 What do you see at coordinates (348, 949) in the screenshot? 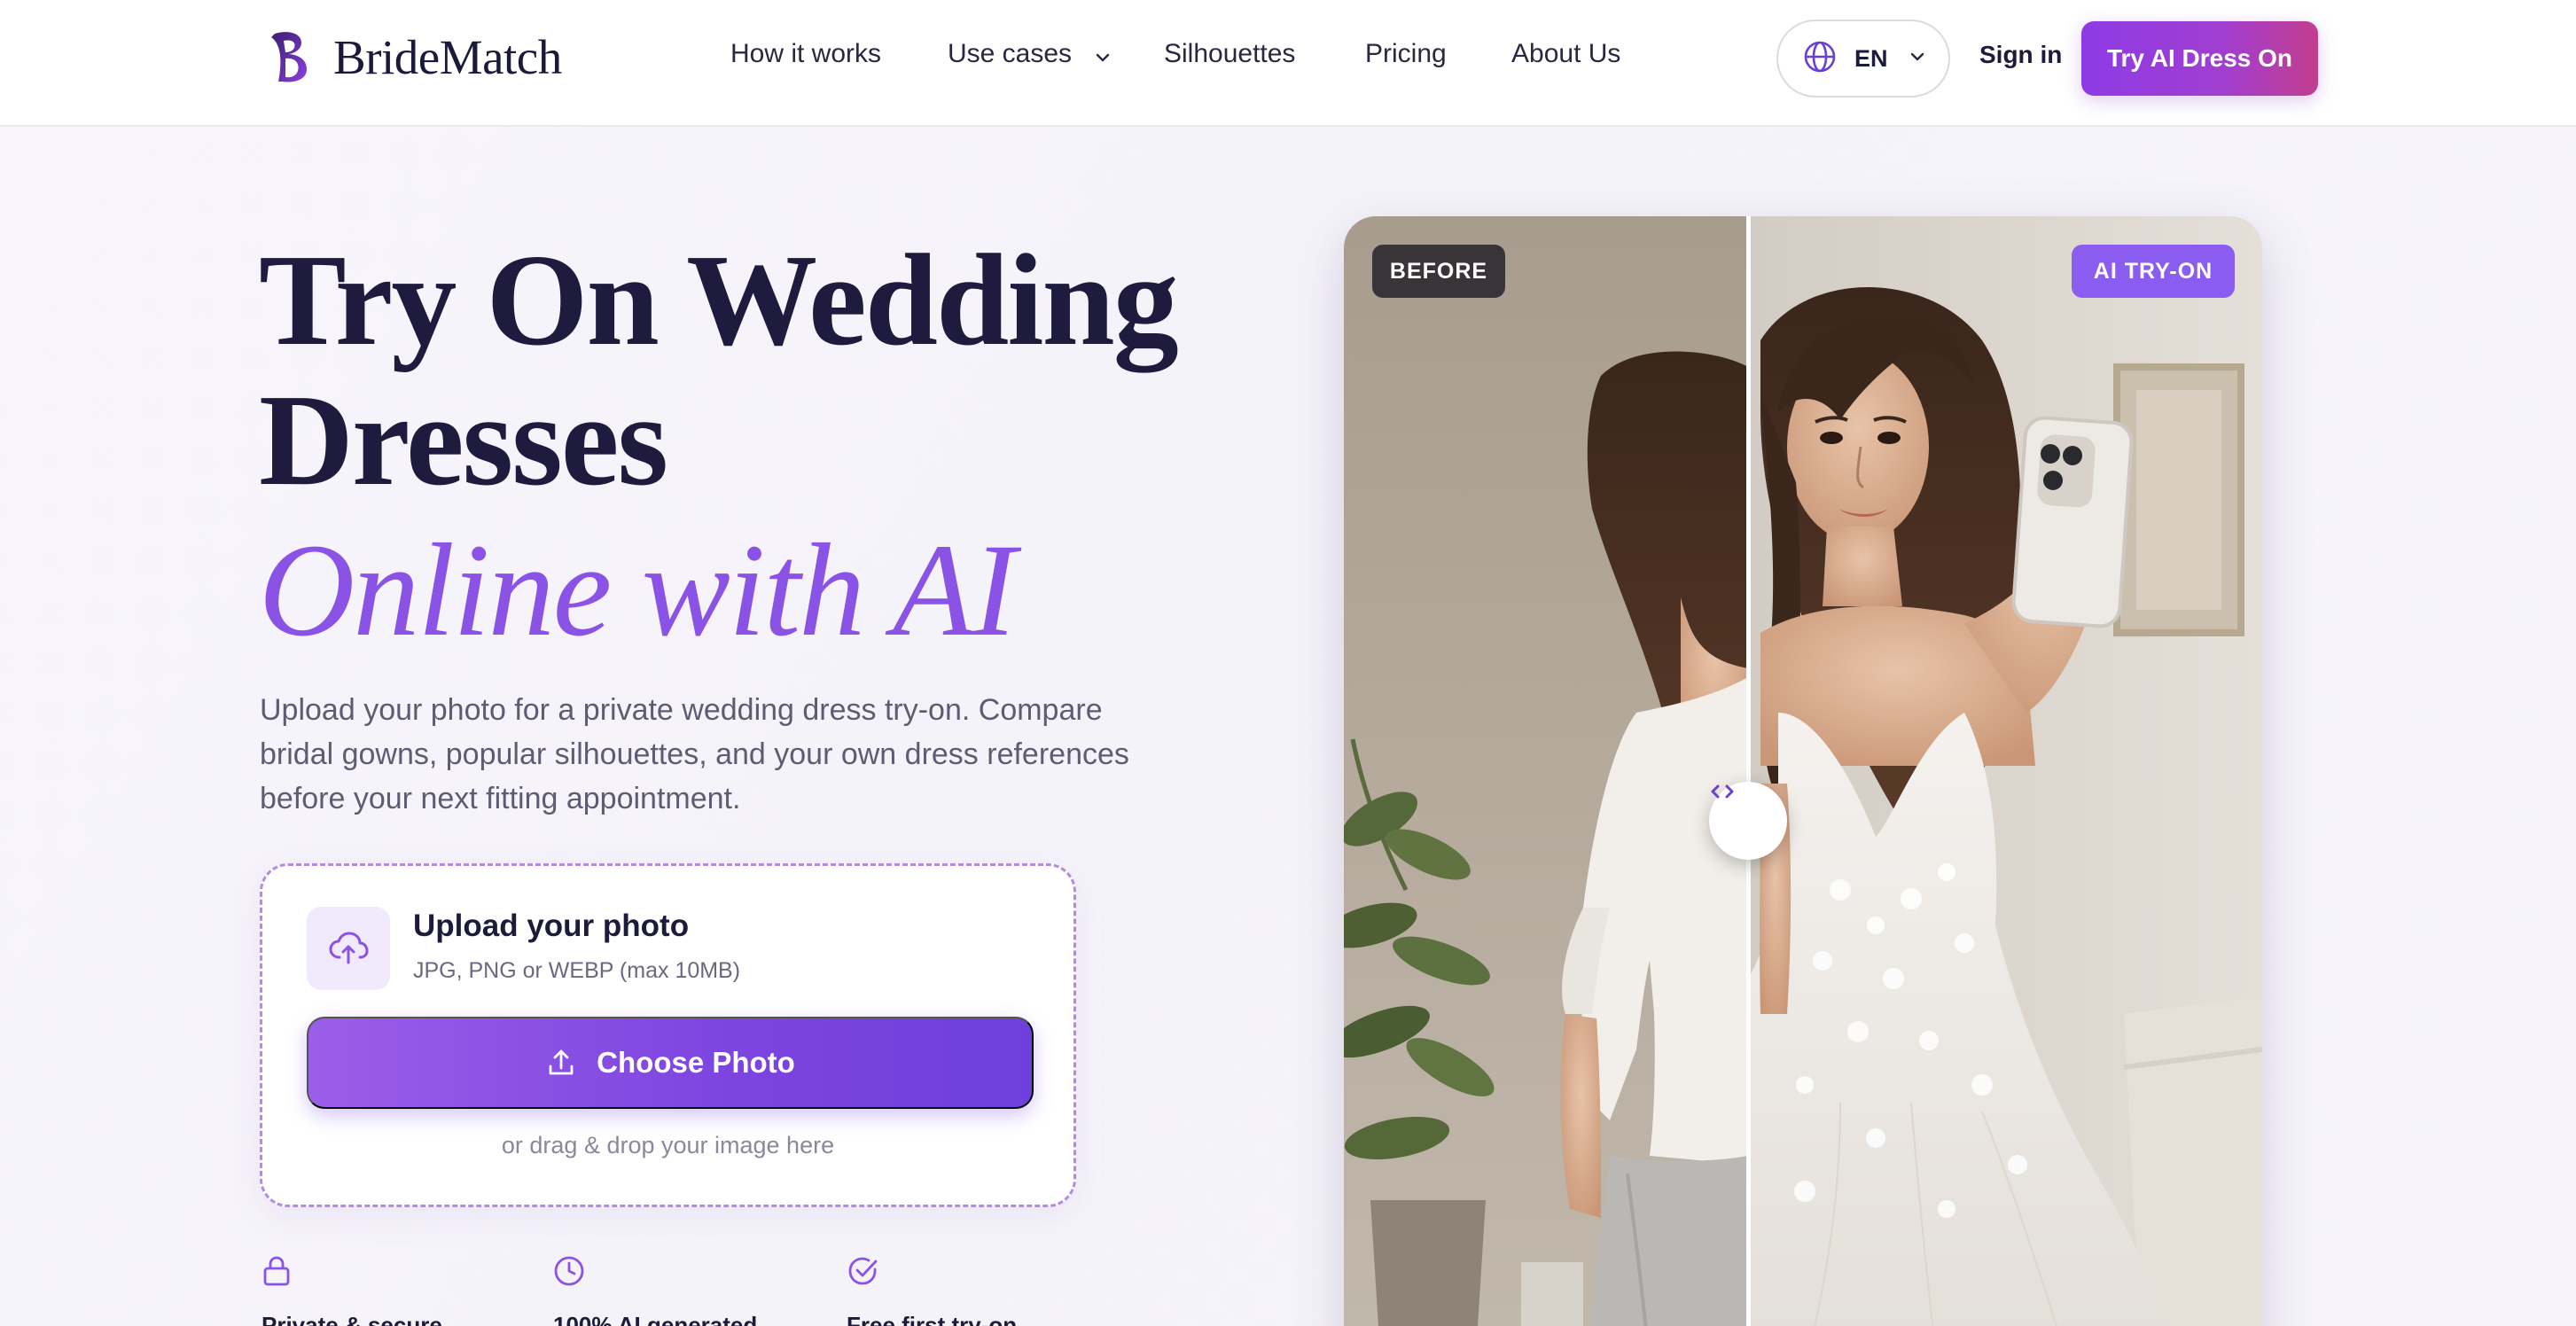
I see `cloud-upload-icon` at bounding box center [348, 949].